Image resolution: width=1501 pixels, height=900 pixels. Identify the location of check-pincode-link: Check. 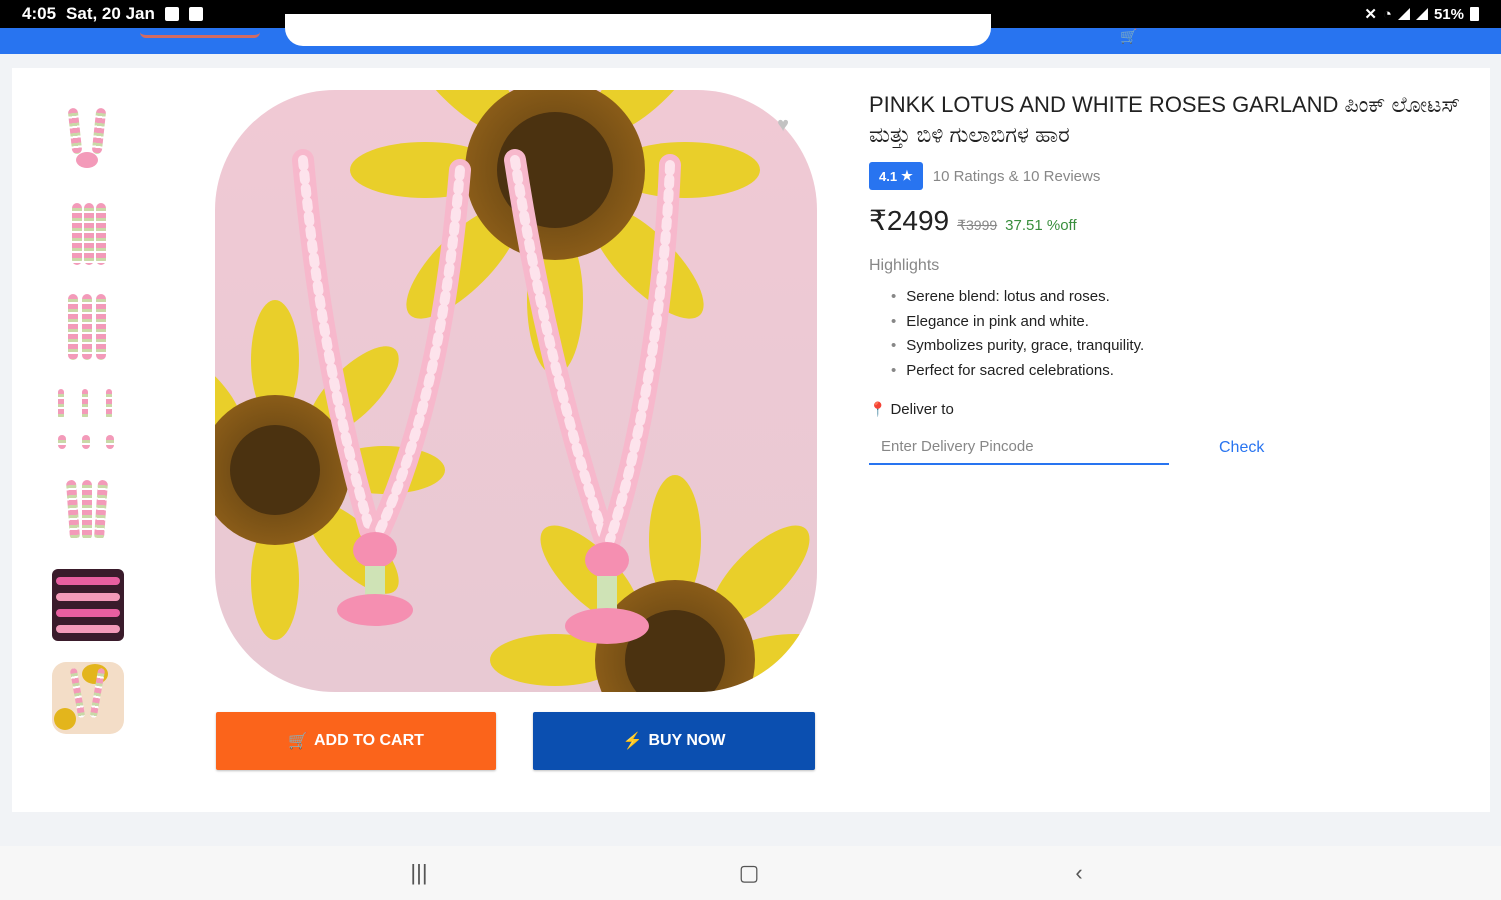
(1241, 448).